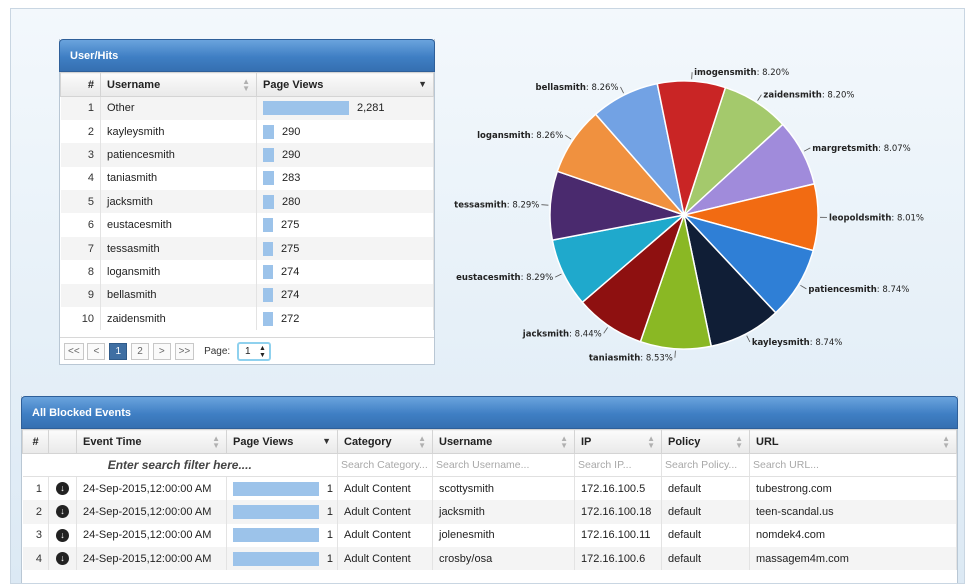  I want to click on table-row: 10 zaidensmith 272, so click(247, 319).